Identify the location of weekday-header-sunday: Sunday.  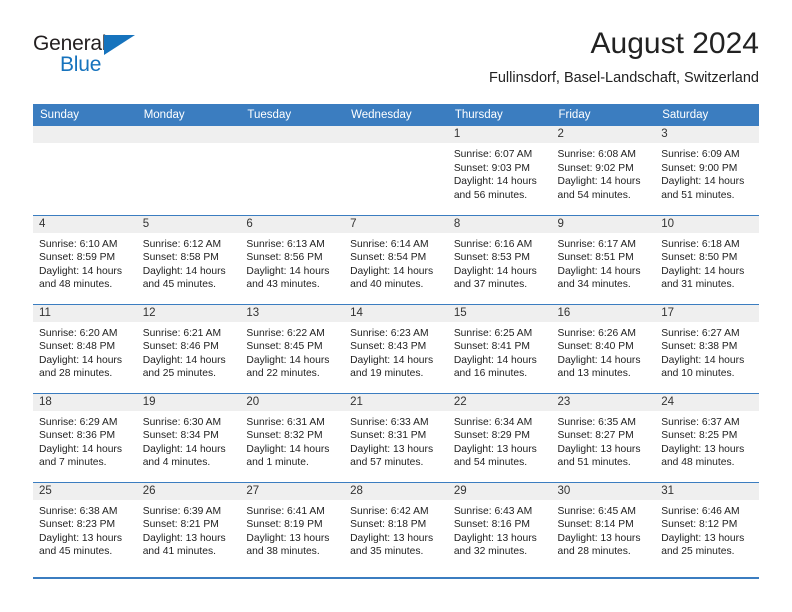
(85, 115).